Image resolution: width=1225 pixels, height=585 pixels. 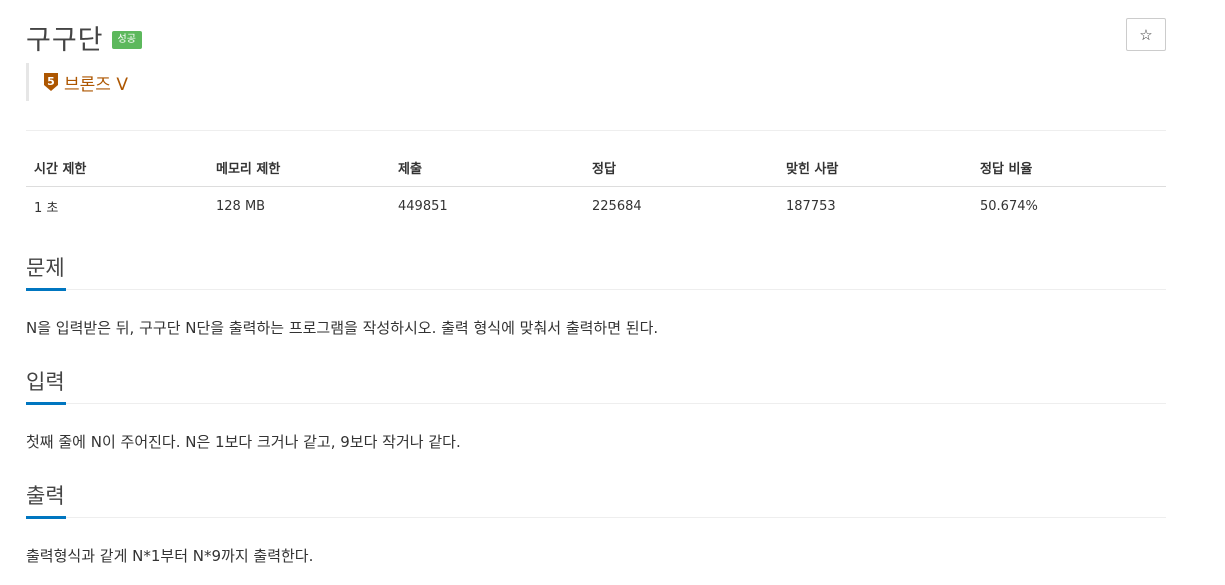 I want to click on stats-header-time-limit: 시간 제한, so click(x=117, y=168).